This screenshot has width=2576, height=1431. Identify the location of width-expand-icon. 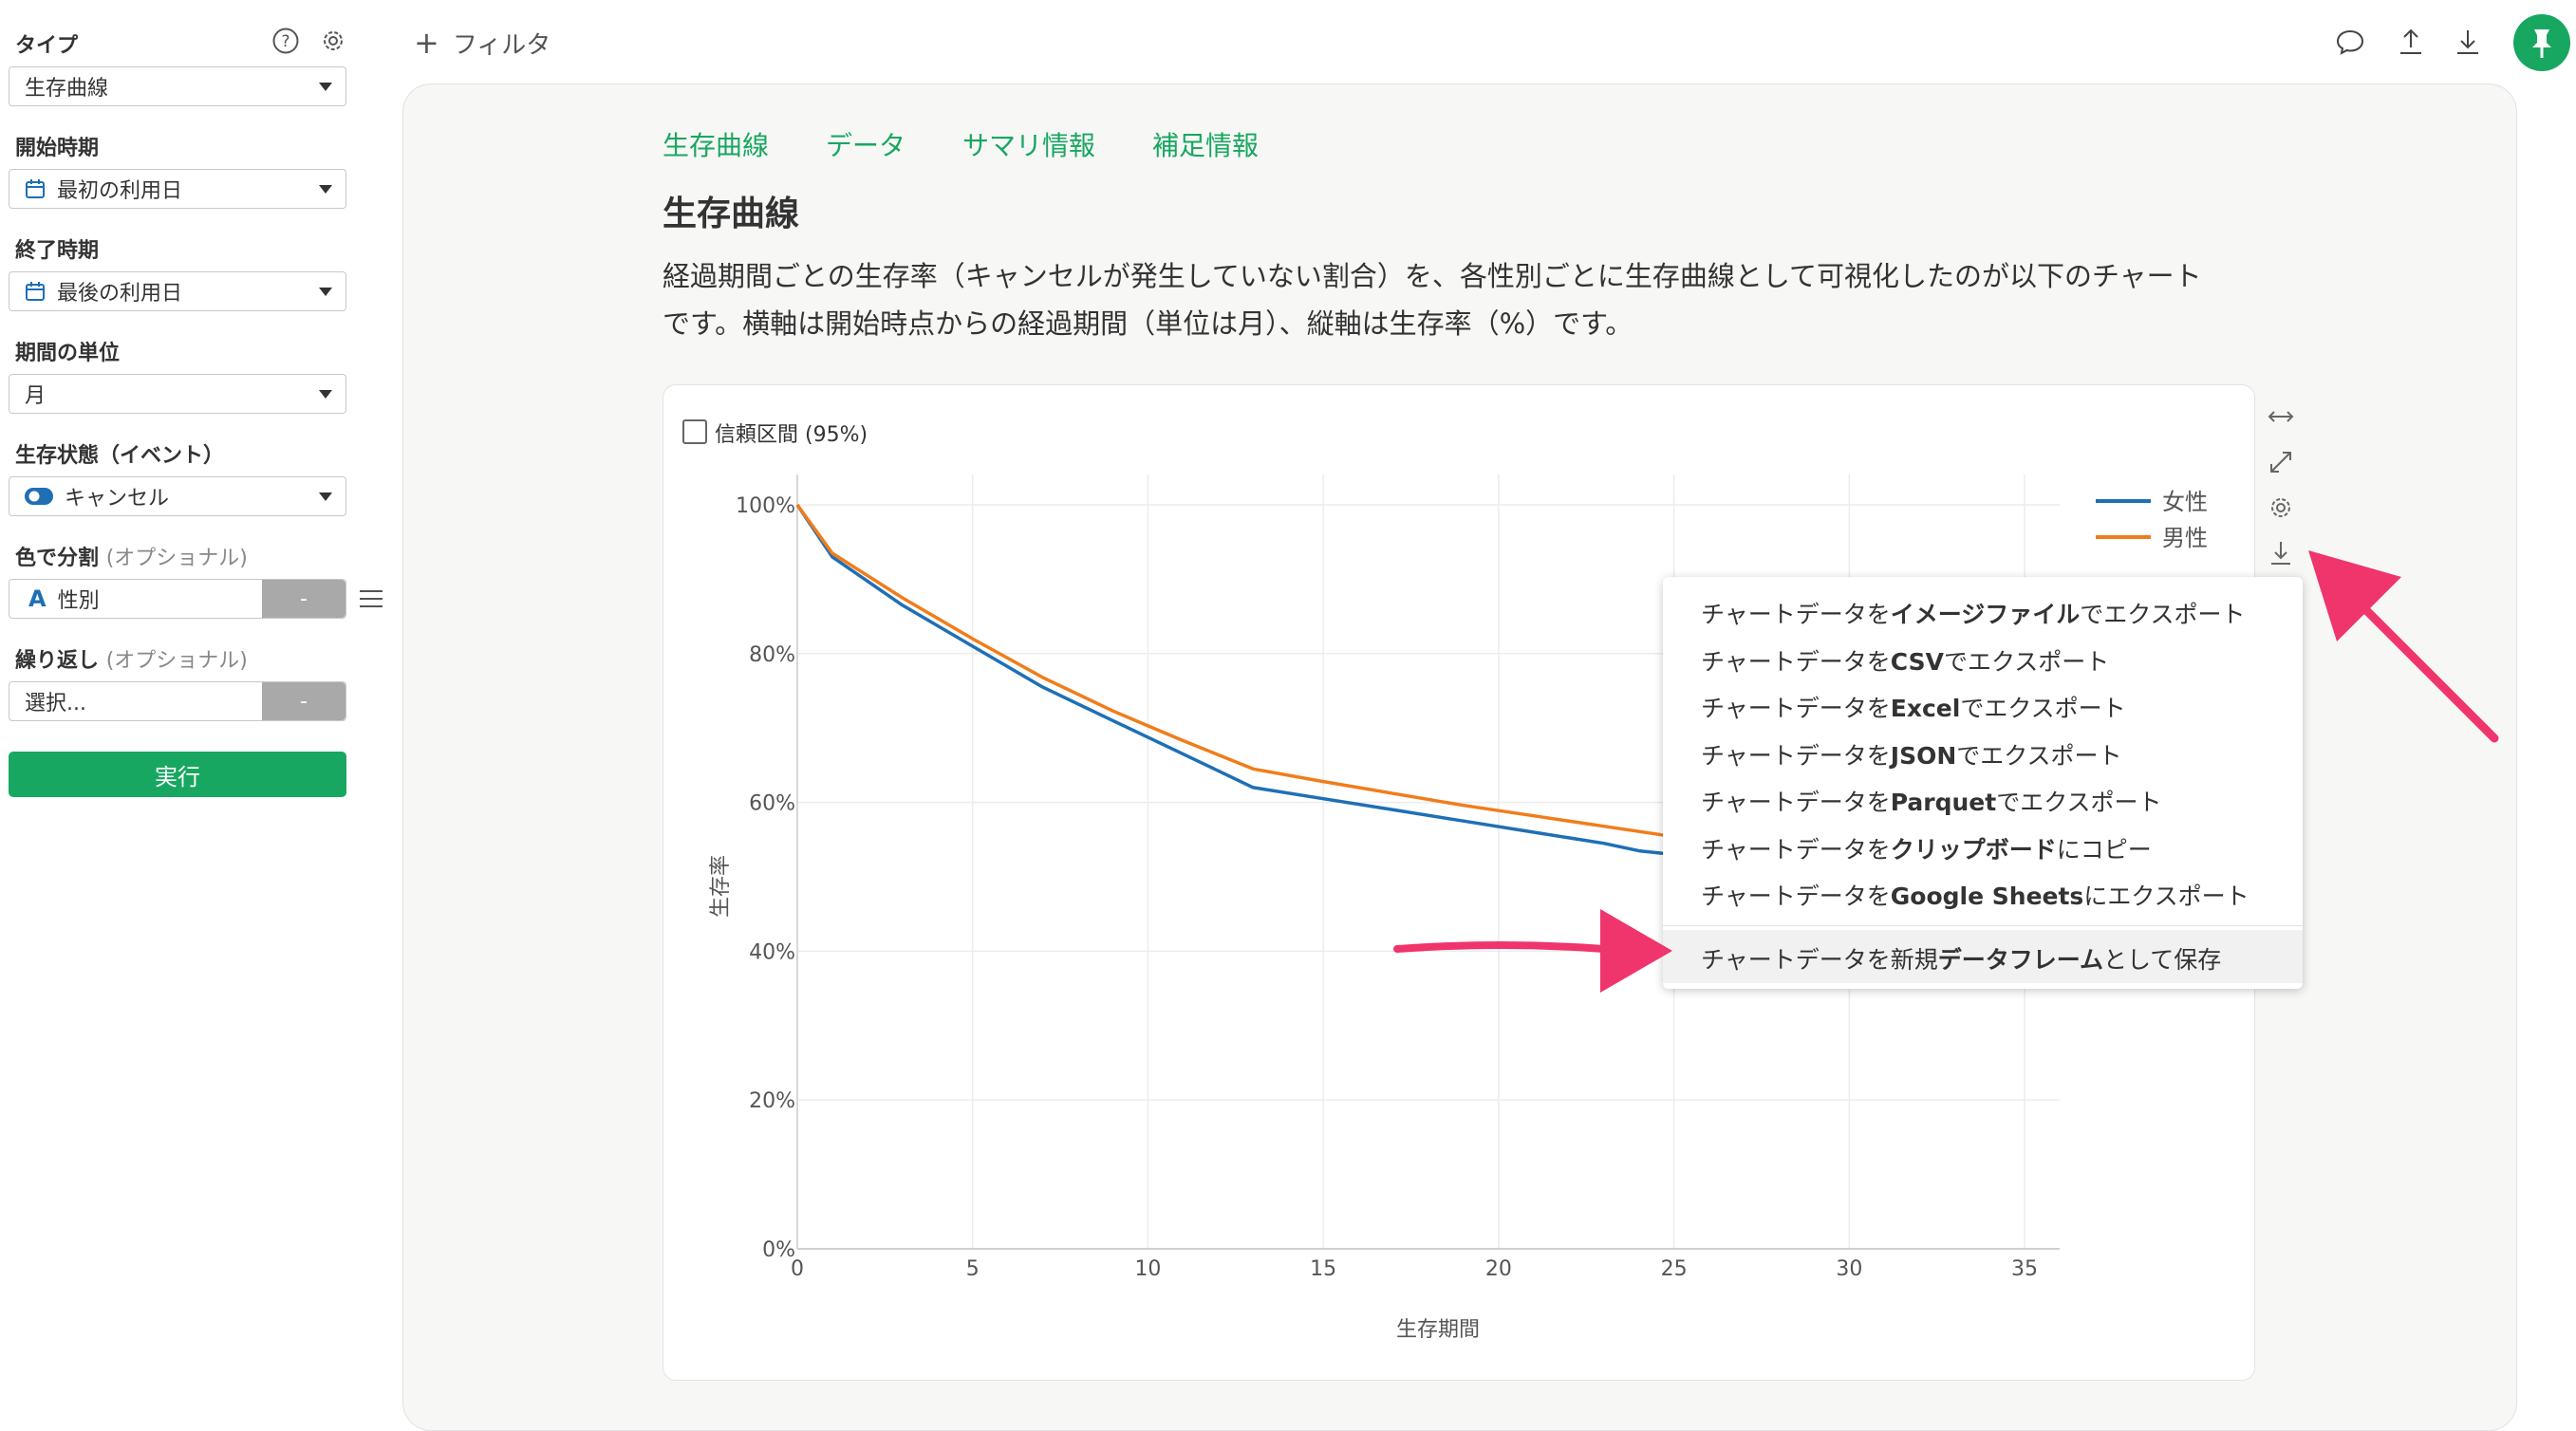
(2281, 416).